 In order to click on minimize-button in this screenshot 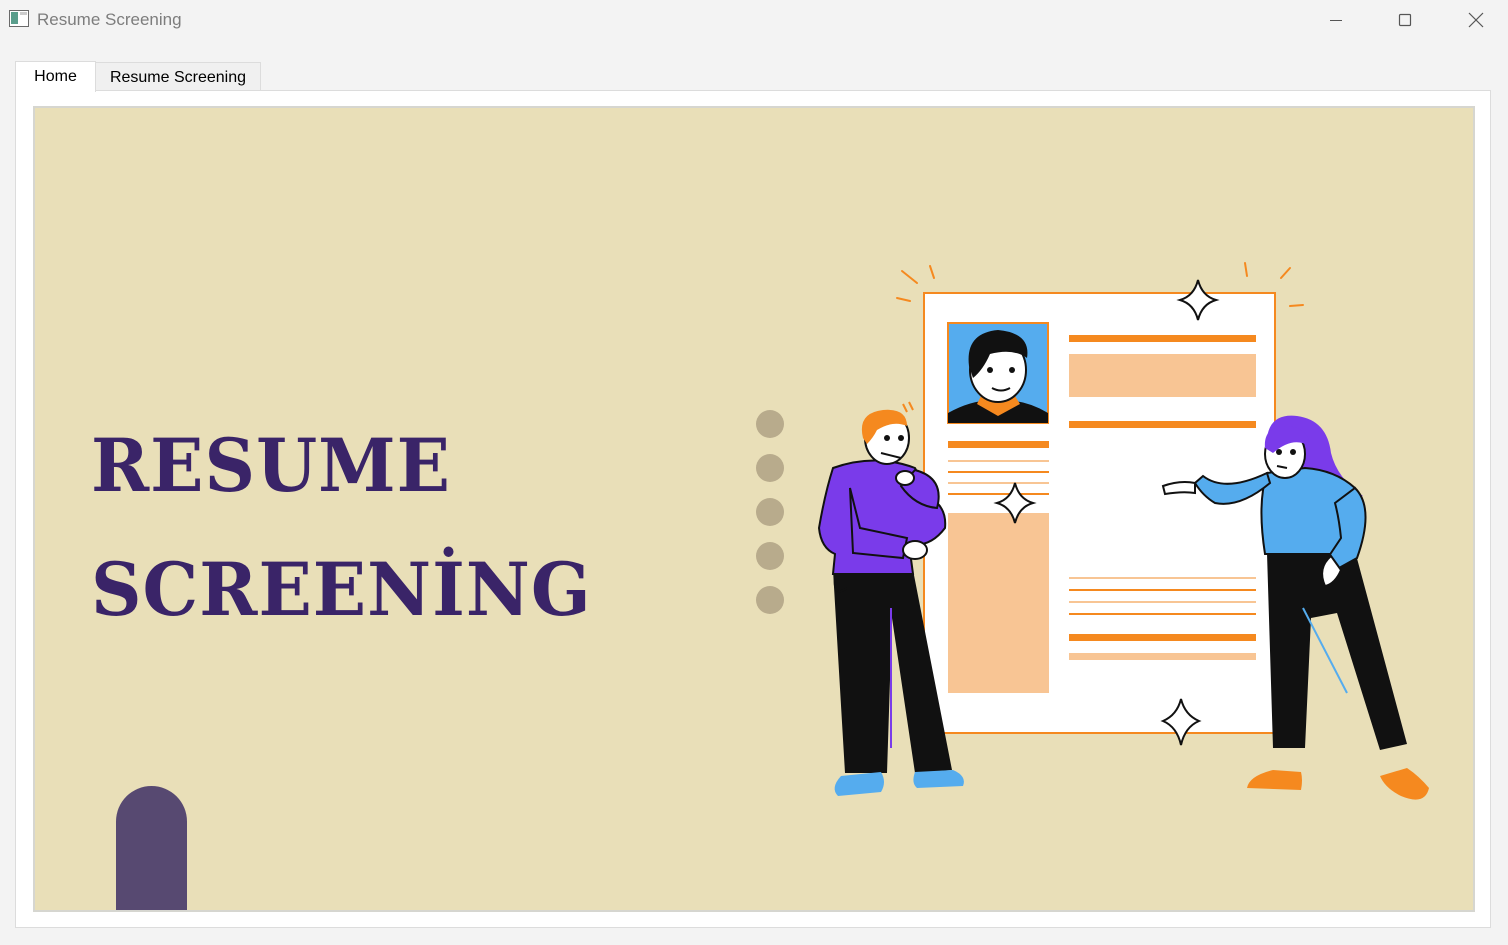, I will do `click(1336, 20)`.